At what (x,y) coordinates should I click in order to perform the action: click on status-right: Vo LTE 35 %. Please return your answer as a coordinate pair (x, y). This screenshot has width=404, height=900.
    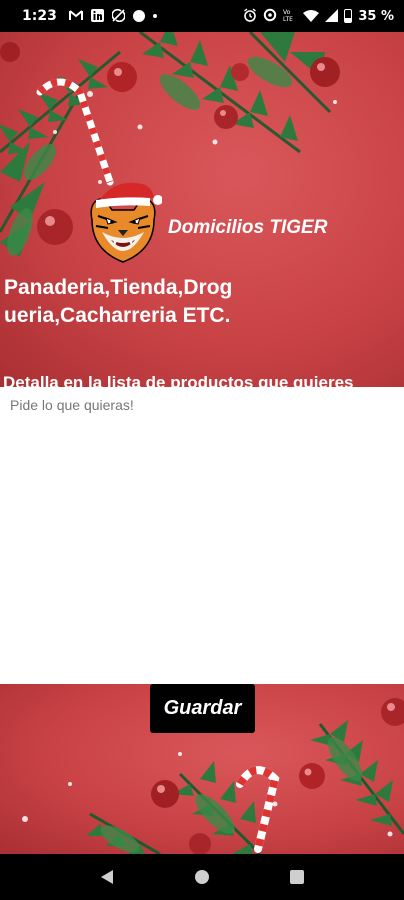
    Looking at the image, I should click on (318, 16).